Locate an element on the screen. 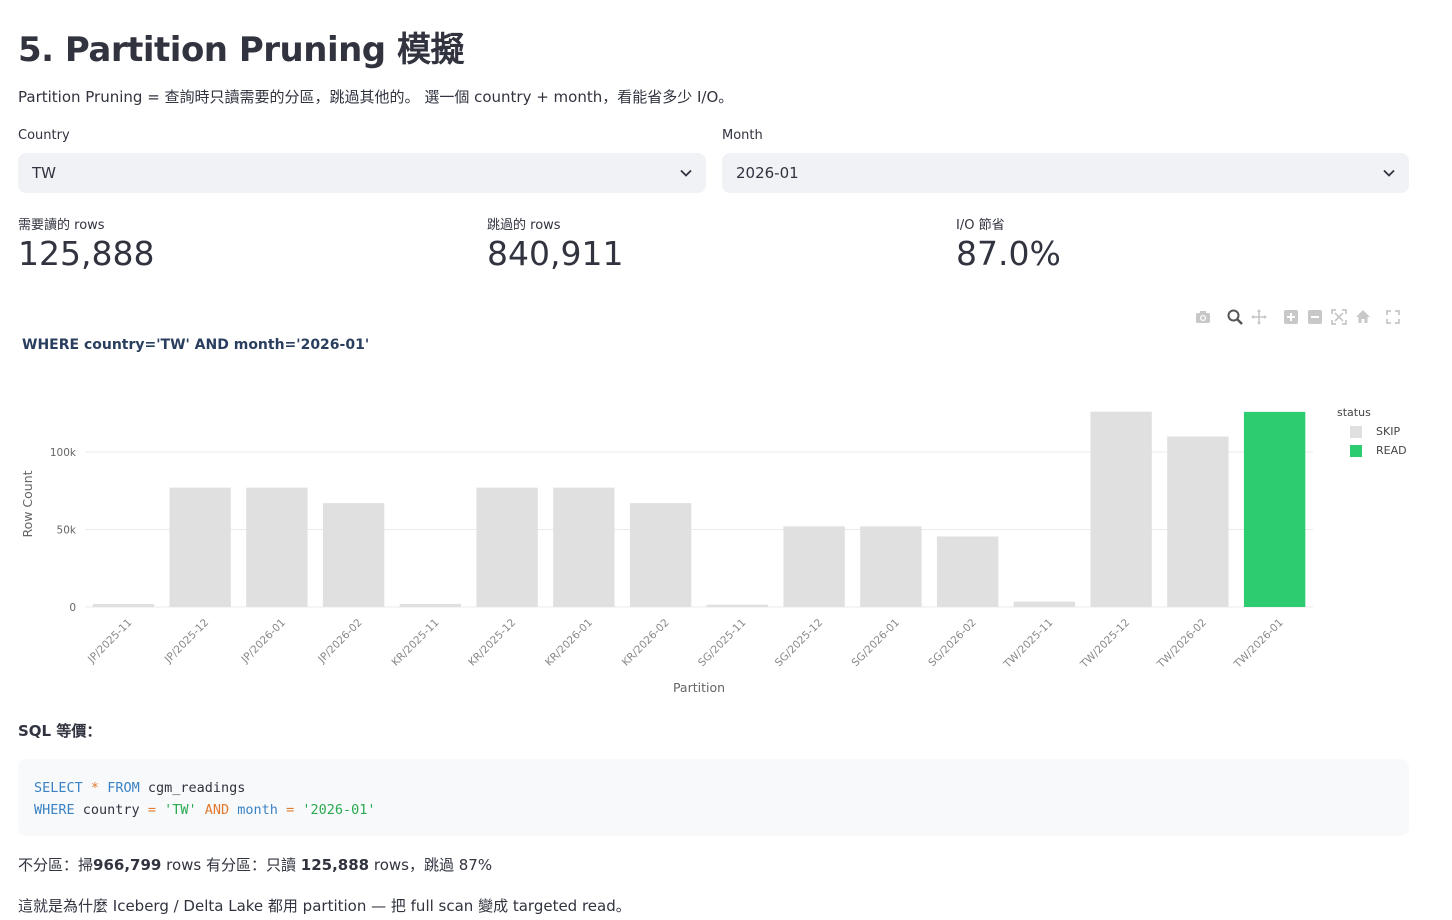 This screenshot has width=1452, height=920. metric-io-value: 87.0% is located at coordinates (1008, 253).